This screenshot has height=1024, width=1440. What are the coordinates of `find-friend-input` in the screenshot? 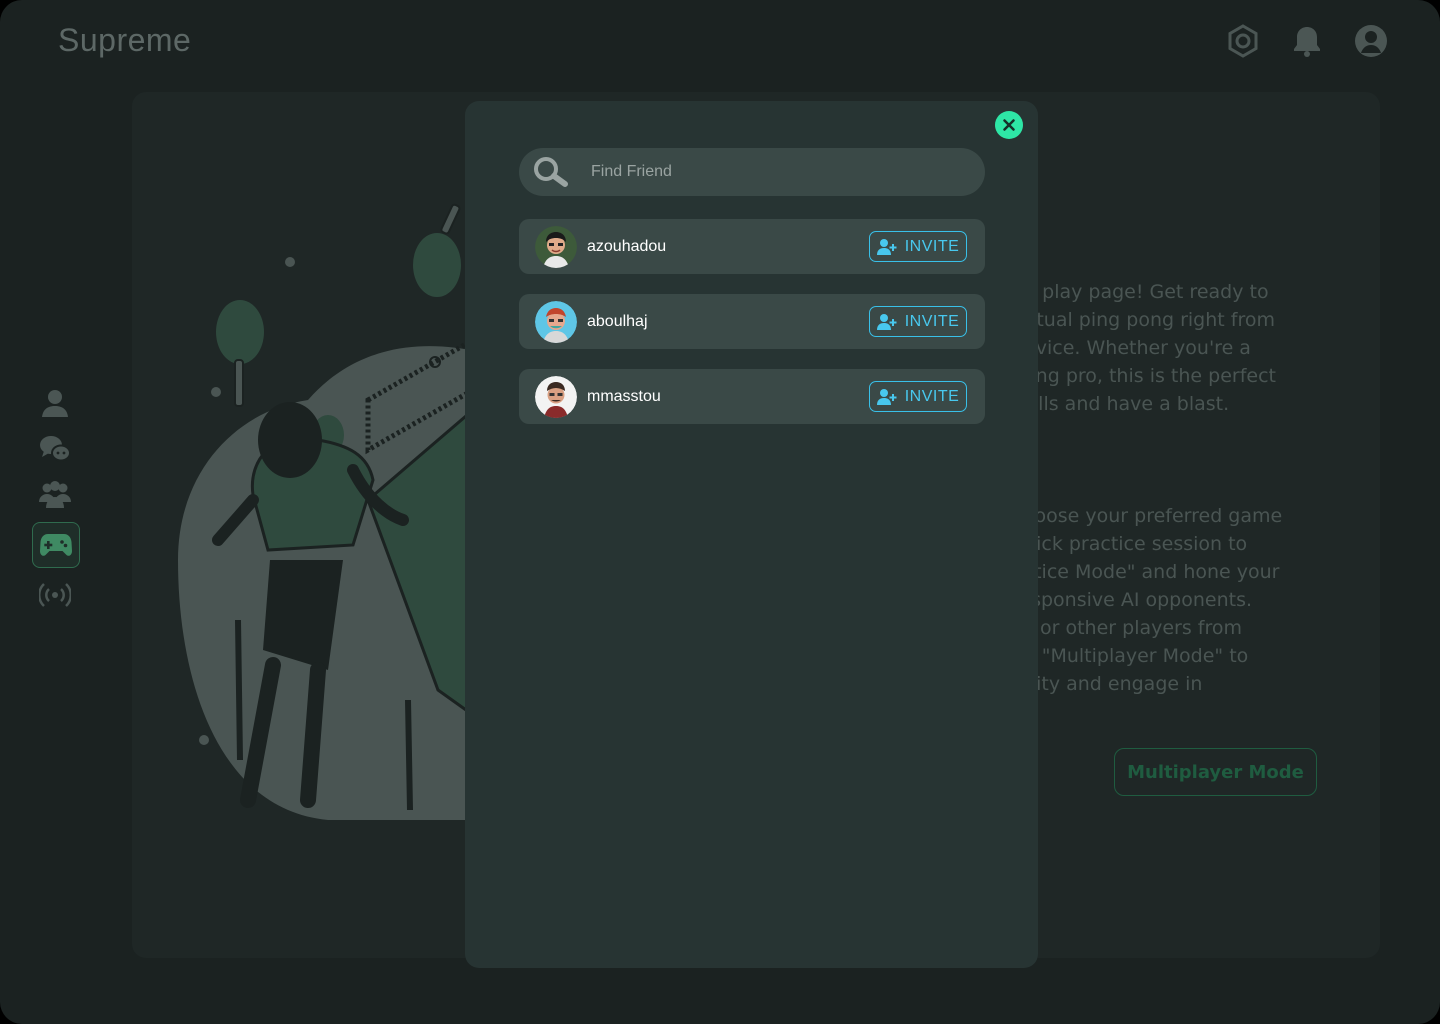 It's located at (781, 172).